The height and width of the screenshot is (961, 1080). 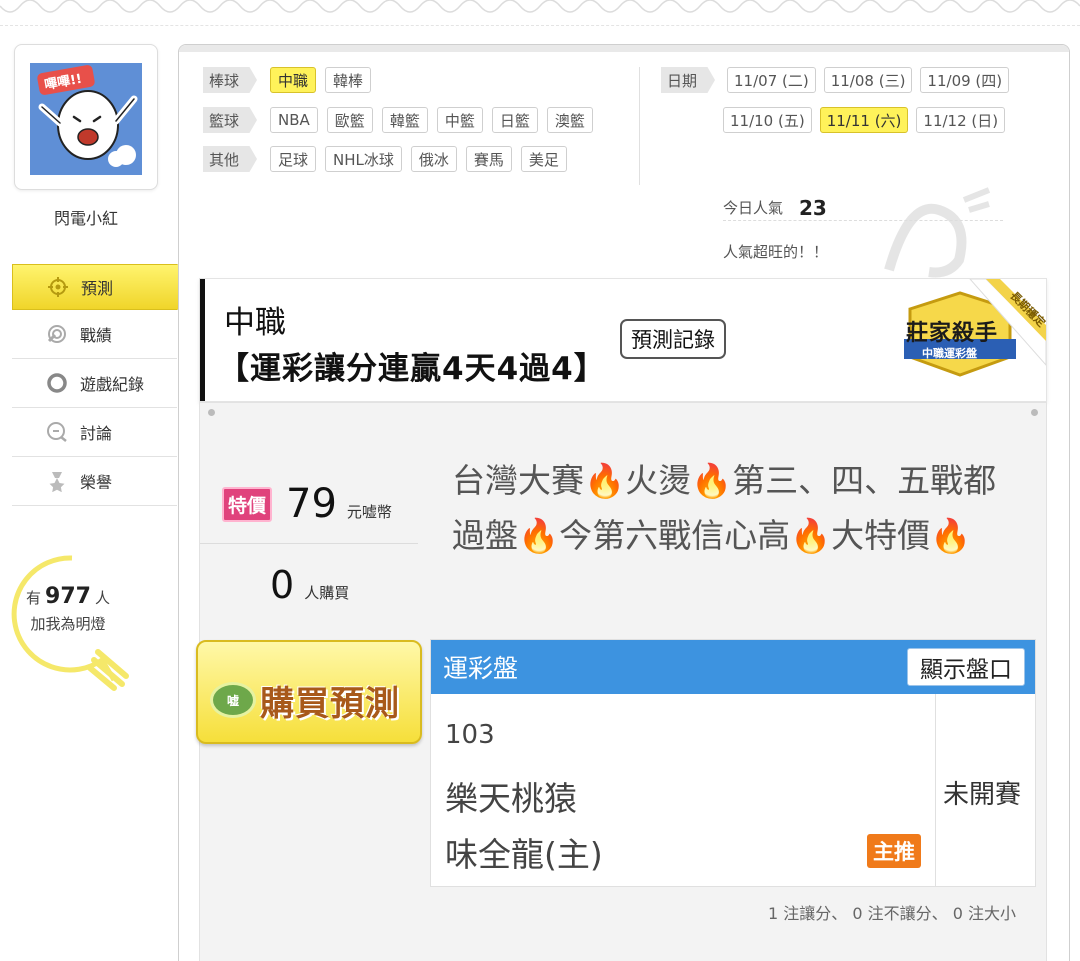 I want to click on category-chip-kbo: 韓棒, so click(x=348, y=80).